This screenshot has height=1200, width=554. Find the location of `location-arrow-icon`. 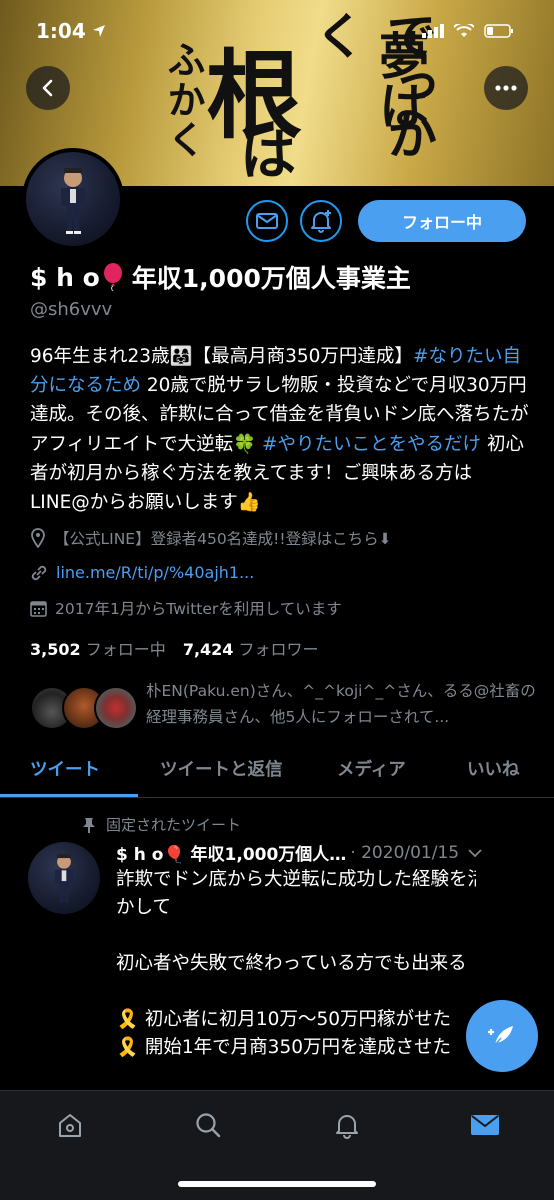

location-arrow-icon is located at coordinates (98, 31).